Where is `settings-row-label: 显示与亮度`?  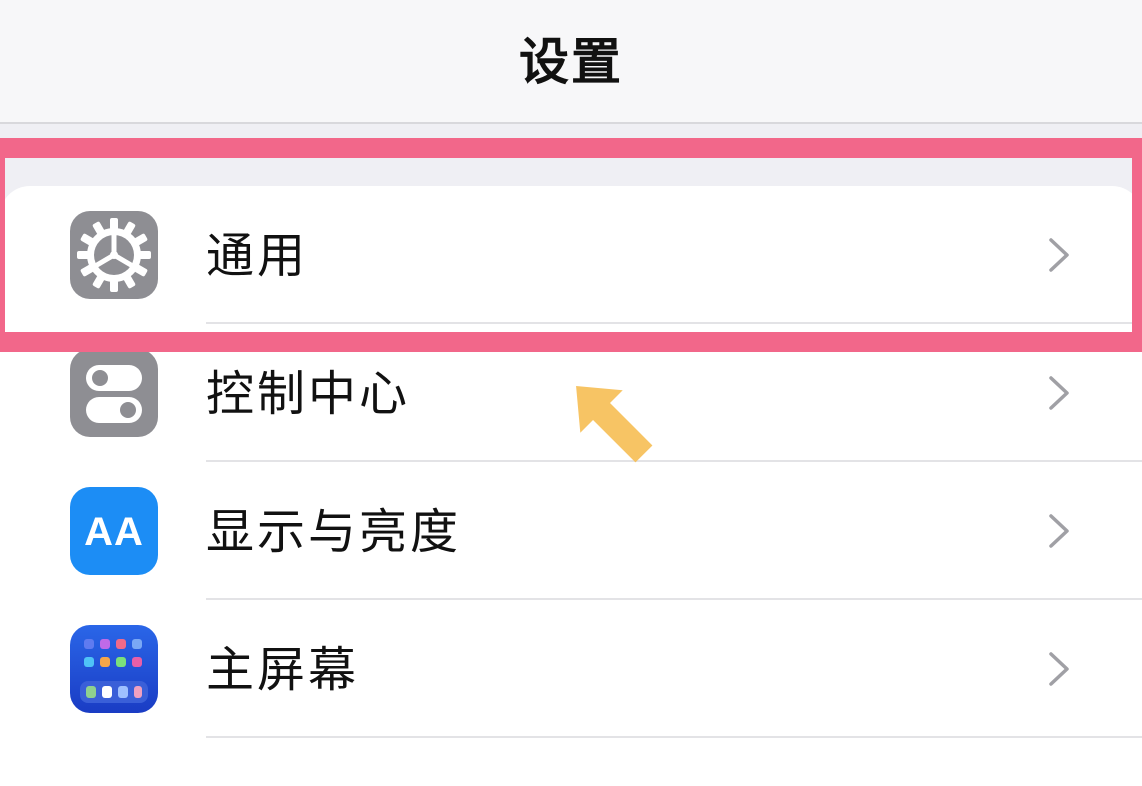 settings-row-label: 显示与亮度 is located at coordinates (334, 532).